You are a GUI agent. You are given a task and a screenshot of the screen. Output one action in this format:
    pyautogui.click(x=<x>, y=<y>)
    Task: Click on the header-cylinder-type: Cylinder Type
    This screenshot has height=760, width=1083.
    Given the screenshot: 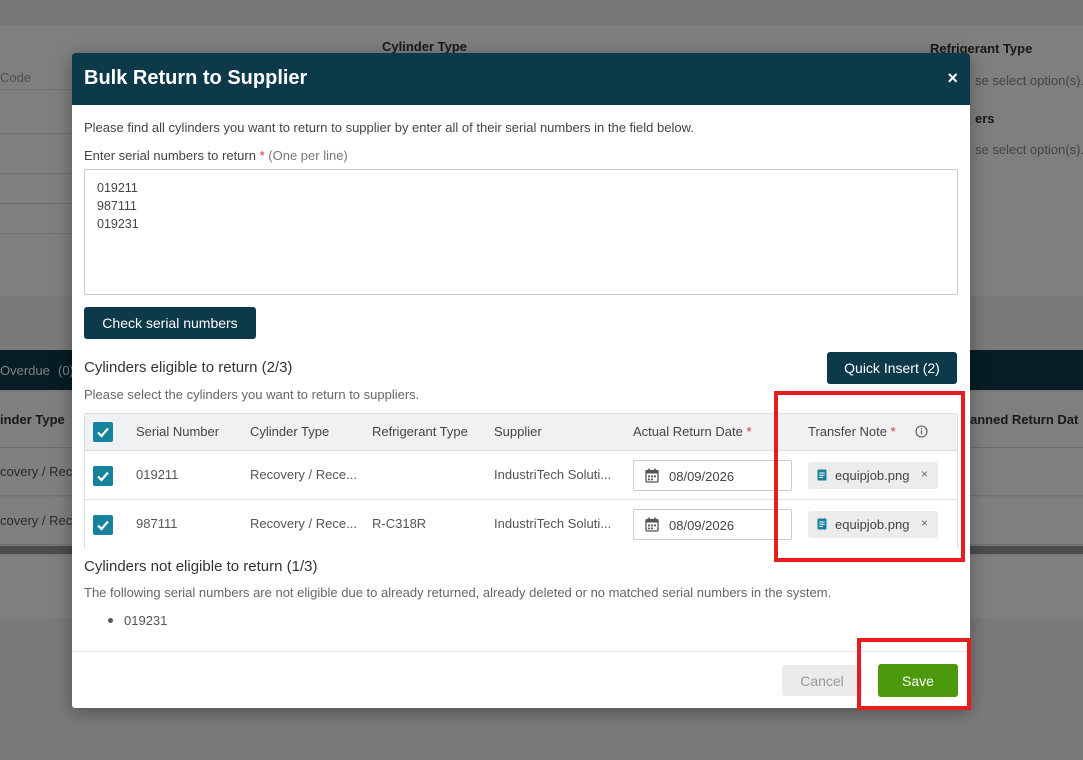 What is the action you would take?
    pyautogui.click(x=289, y=431)
    